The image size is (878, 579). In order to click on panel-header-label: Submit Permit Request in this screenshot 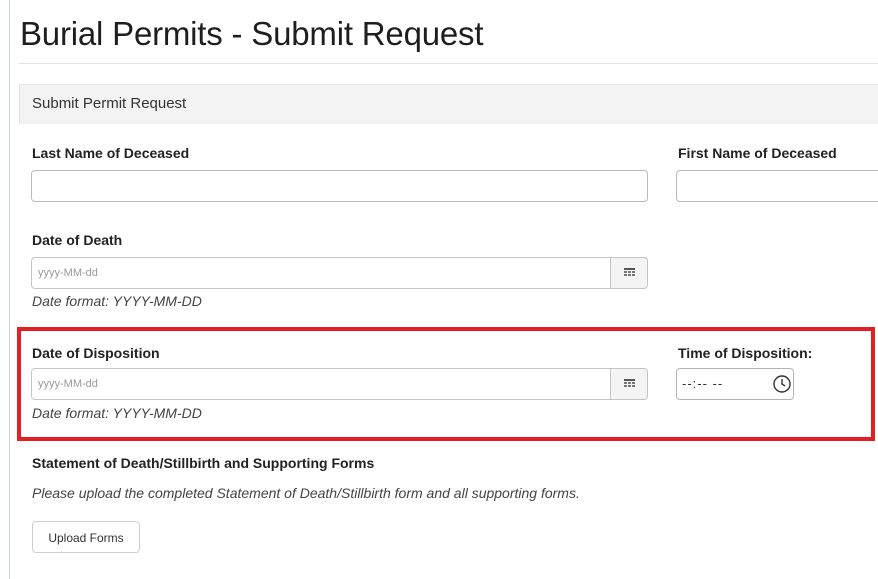, I will do `click(109, 103)`.